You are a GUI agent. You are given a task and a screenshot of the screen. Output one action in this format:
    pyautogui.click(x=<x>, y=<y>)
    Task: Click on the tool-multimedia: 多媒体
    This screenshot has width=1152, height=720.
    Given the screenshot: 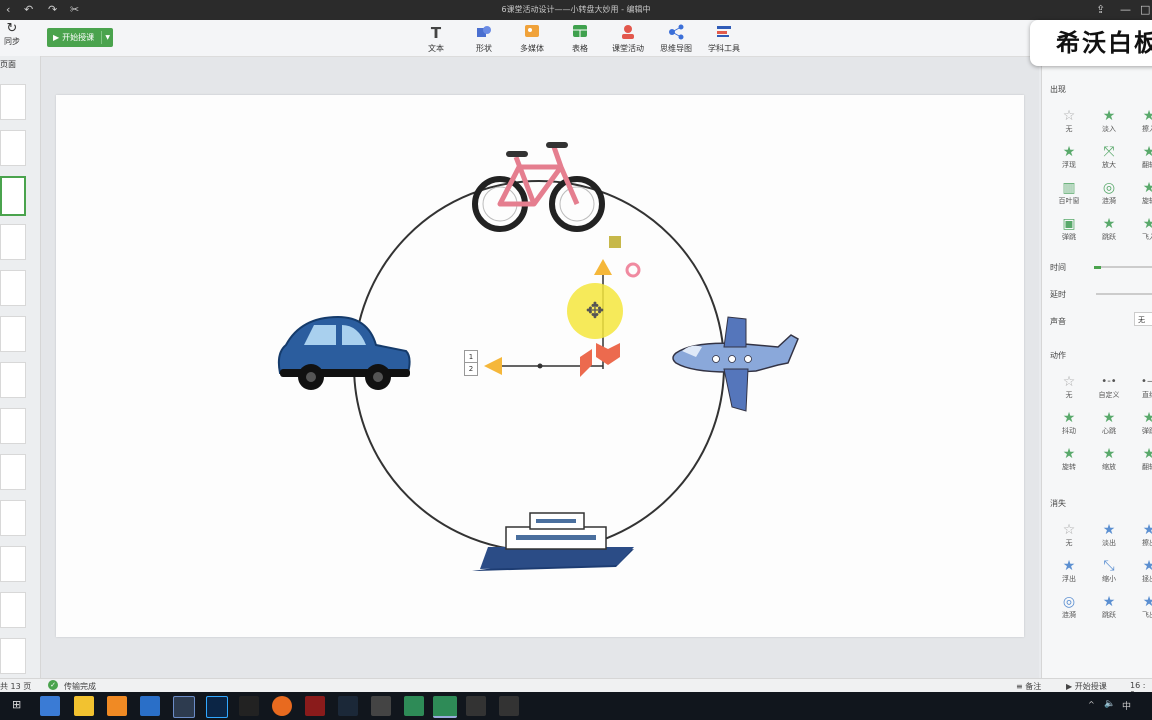 What is the action you would take?
    pyautogui.click(x=532, y=39)
    